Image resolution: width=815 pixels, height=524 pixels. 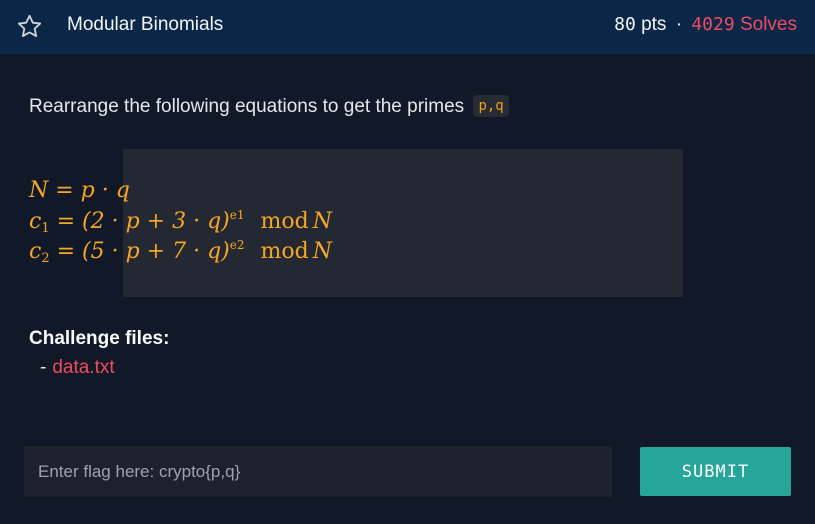 I want to click on file-link-data-txt: data.txt, so click(x=83, y=367).